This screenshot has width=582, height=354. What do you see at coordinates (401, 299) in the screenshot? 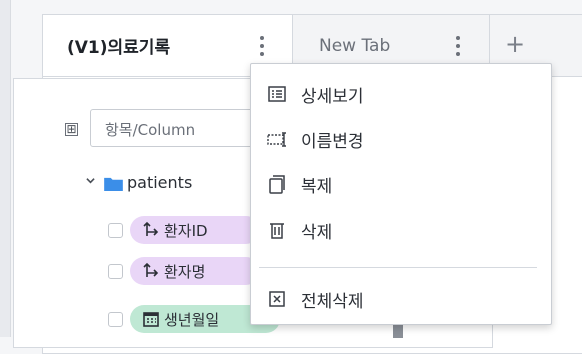
I see `menu-item-delete-all: 전체삭제` at bounding box center [401, 299].